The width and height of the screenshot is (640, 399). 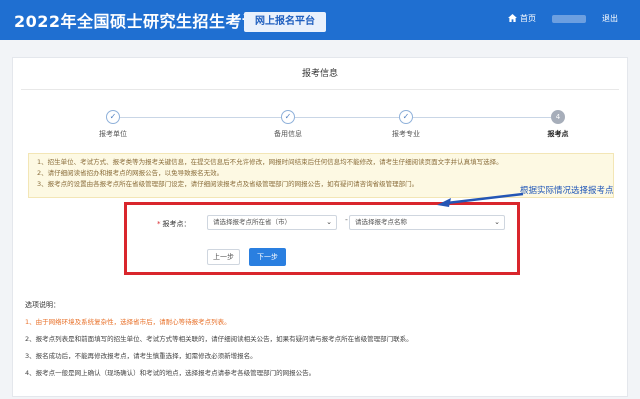 What do you see at coordinates (252, 222) in the screenshot?
I see `province-select-value: 请选择报考点所在省（市）` at bounding box center [252, 222].